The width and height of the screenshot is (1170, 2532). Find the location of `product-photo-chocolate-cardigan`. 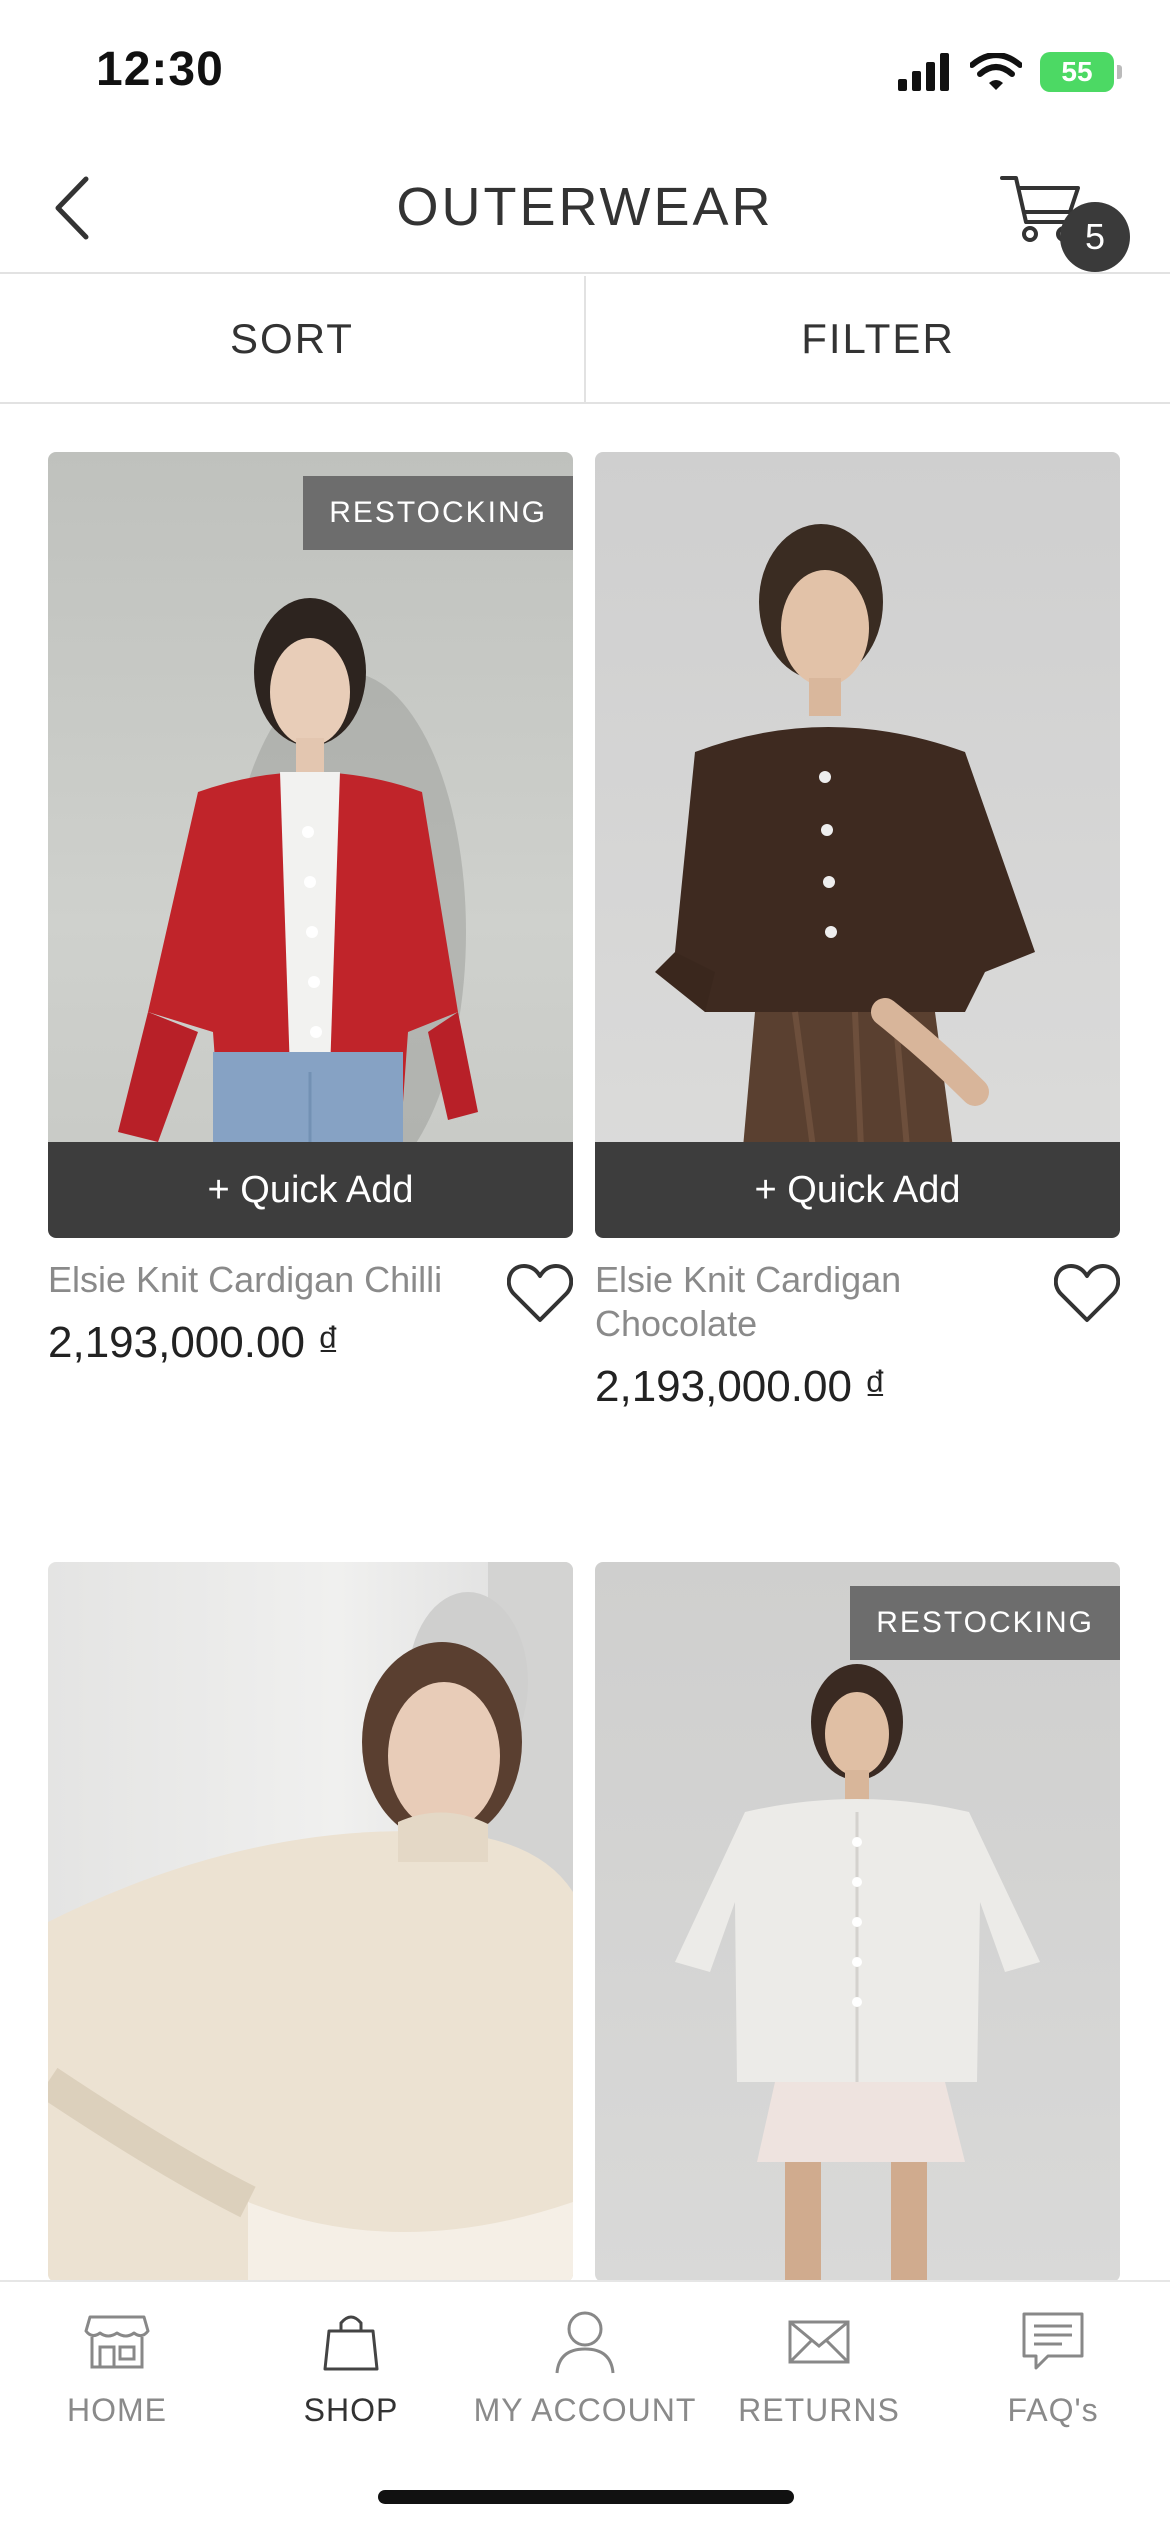

product-photo-chocolate-cardigan is located at coordinates (845, 881).